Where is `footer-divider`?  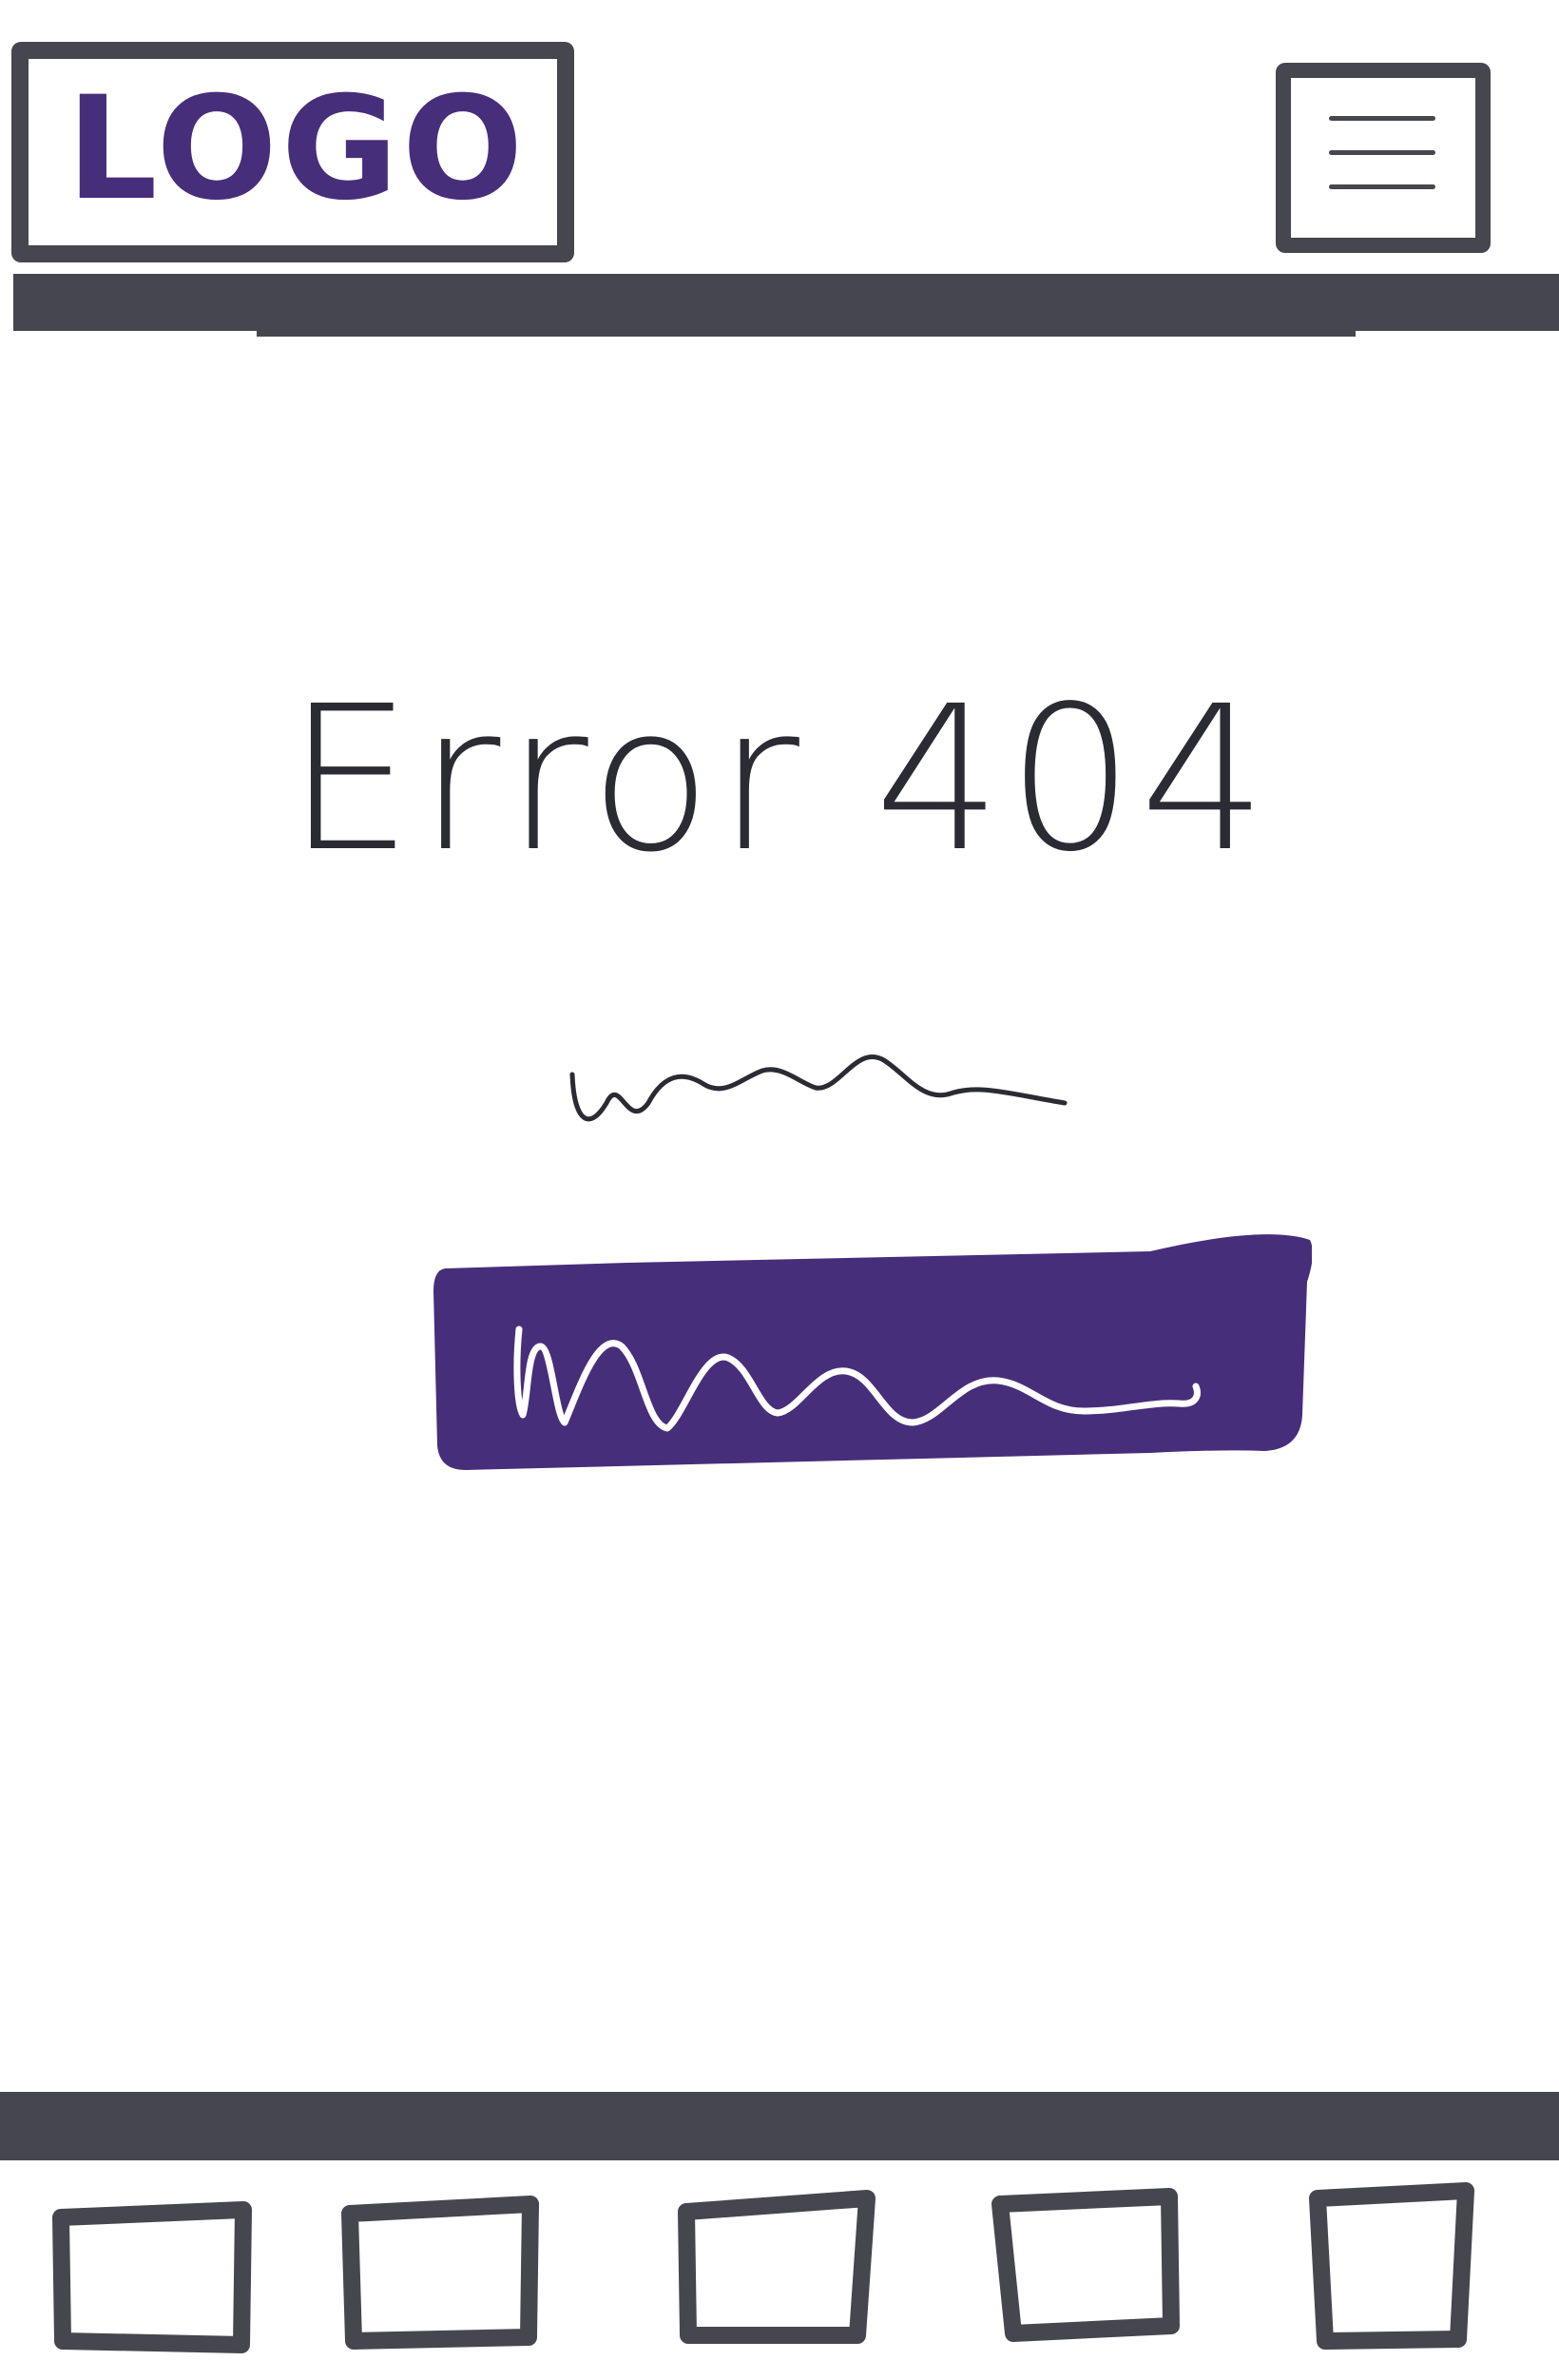
footer-divider is located at coordinates (779, 2126).